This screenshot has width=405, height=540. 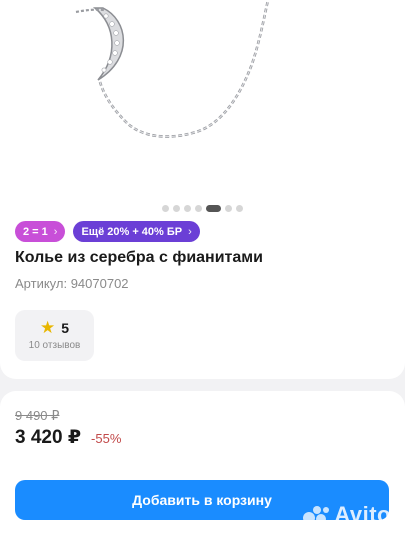 What do you see at coordinates (37, 415) in the screenshot?
I see `old-price: 9 490 ₽` at bounding box center [37, 415].